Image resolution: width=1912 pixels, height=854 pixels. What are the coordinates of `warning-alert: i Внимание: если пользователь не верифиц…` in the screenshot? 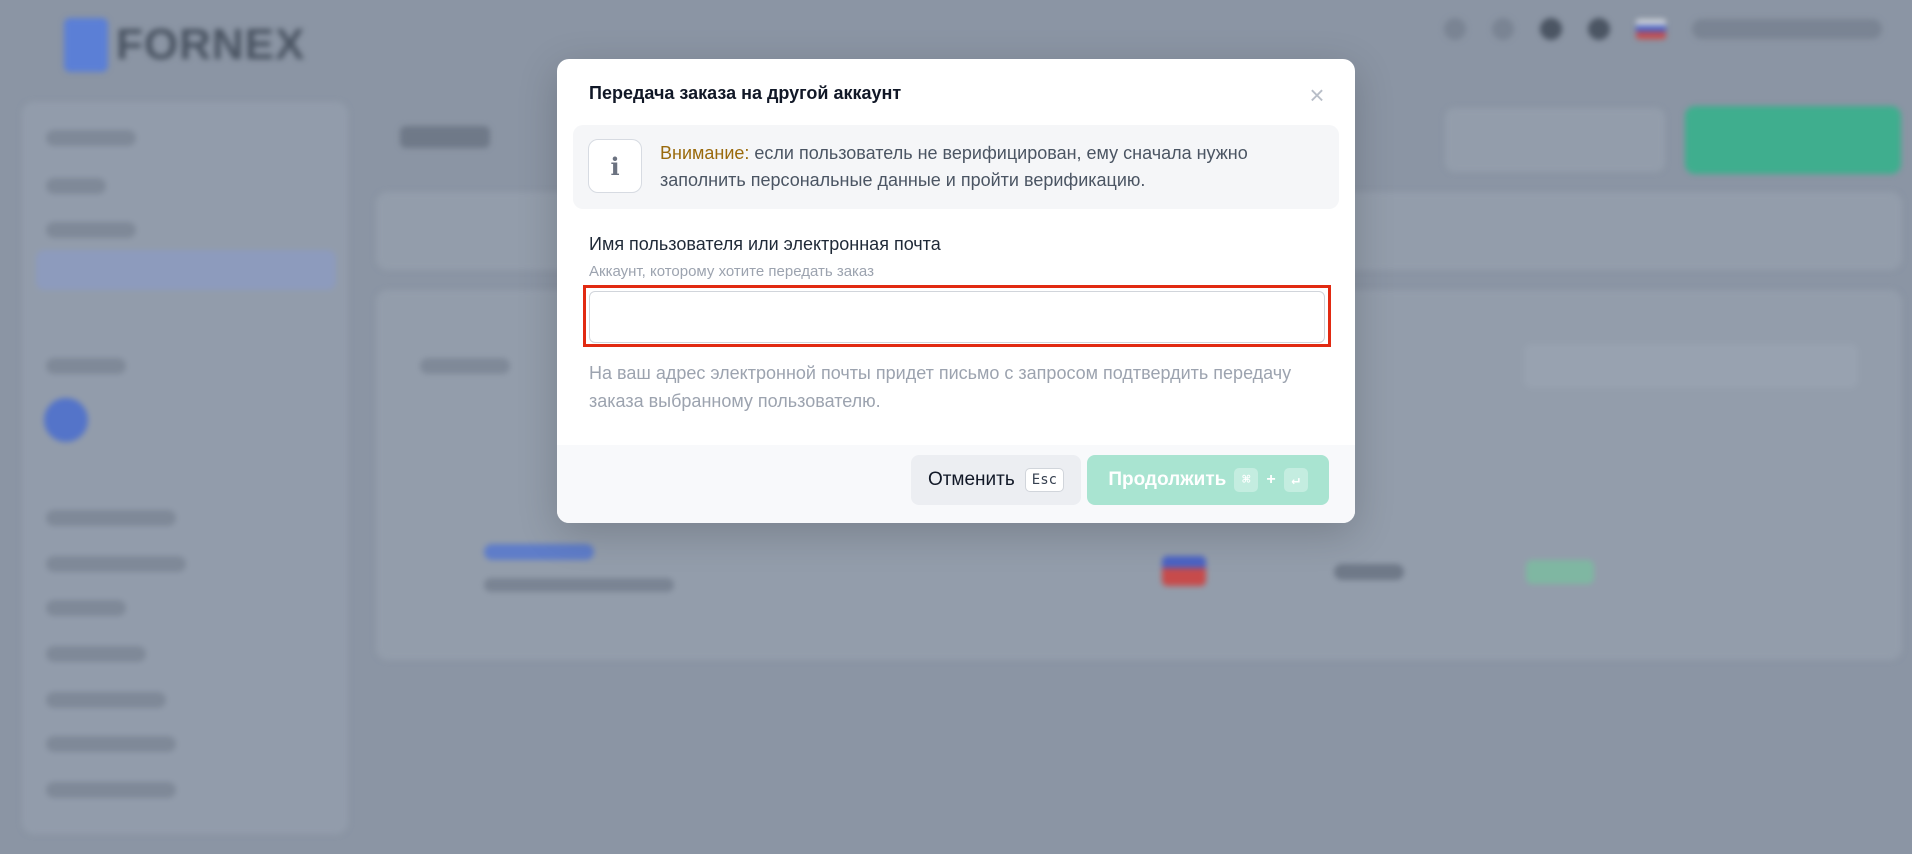 It's located at (956, 167).